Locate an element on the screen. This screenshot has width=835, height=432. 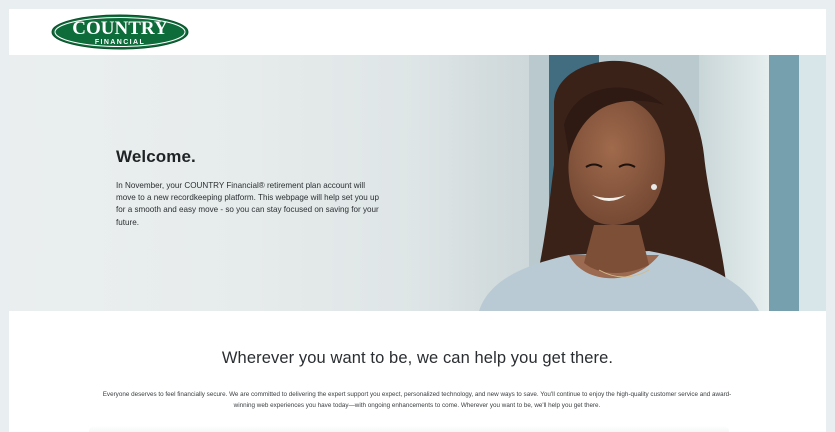
country-financial-logo: COUNTRY FINANCIAL is located at coordinates (120, 32).